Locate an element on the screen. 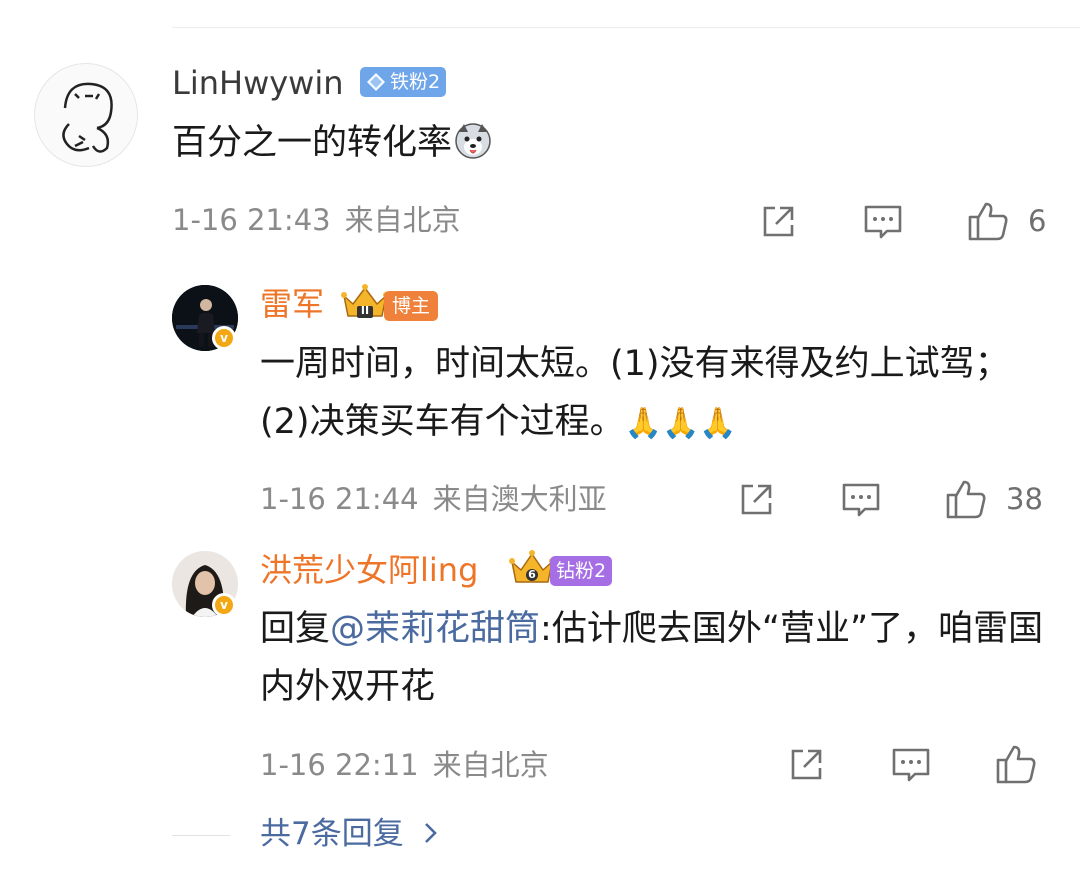  location: 来自澳大利亚 is located at coordinates (519, 499).